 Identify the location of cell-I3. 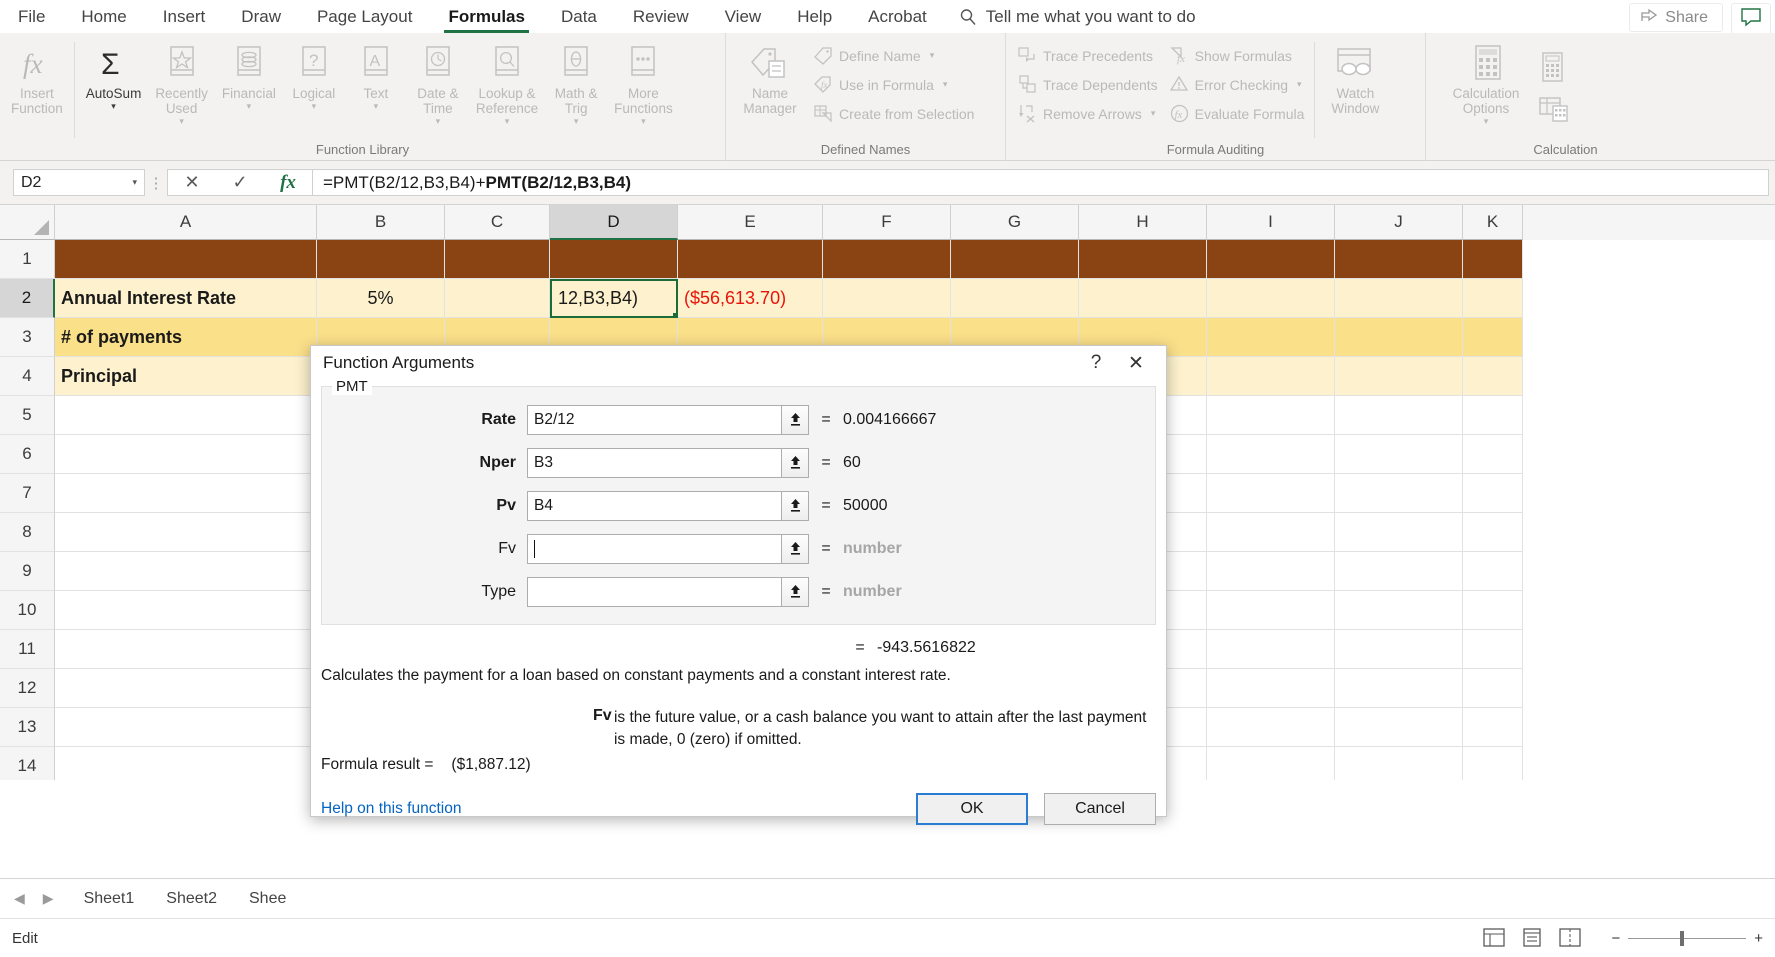
(1271, 337).